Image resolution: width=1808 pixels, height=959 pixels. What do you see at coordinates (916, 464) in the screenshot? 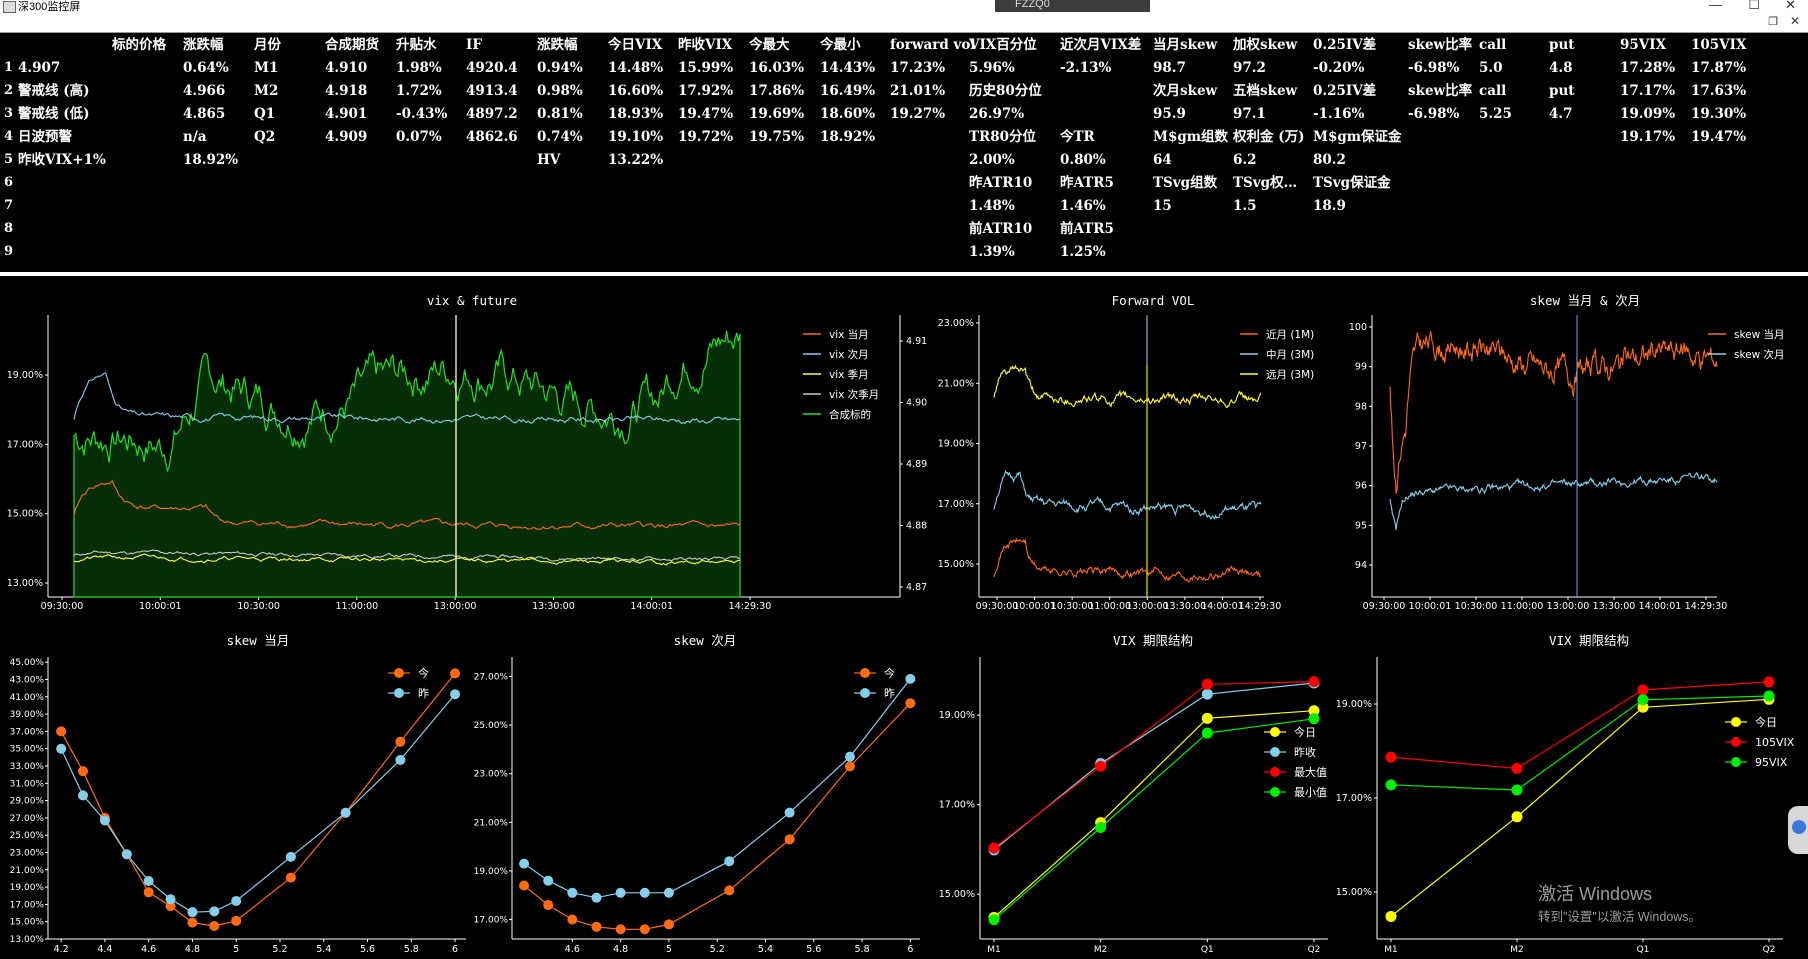
I see `vix-future-right-tick-label: 4.89` at bounding box center [916, 464].